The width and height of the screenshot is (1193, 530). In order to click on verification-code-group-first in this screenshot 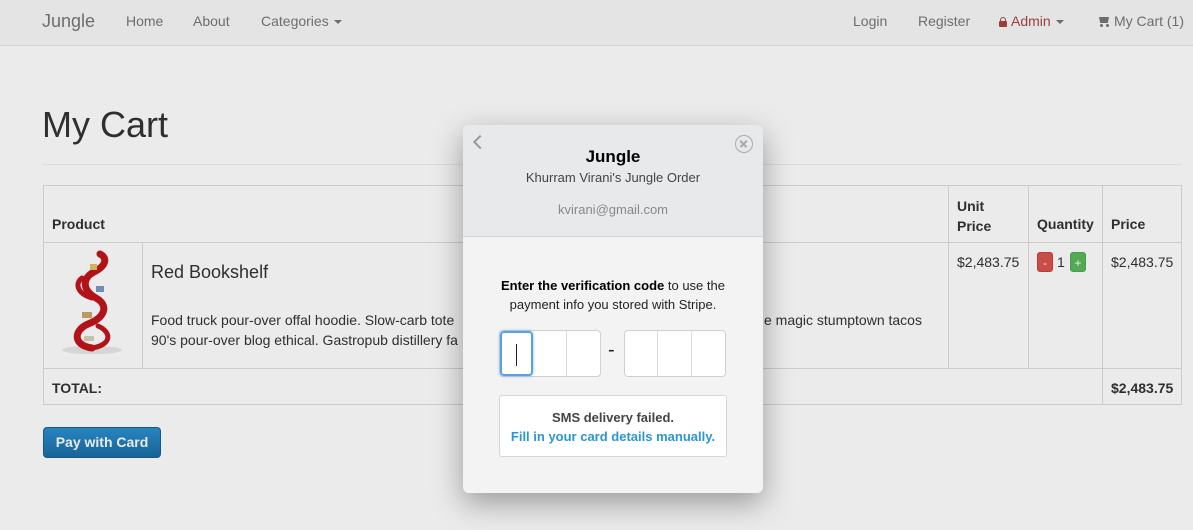, I will do `click(550, 353)`.